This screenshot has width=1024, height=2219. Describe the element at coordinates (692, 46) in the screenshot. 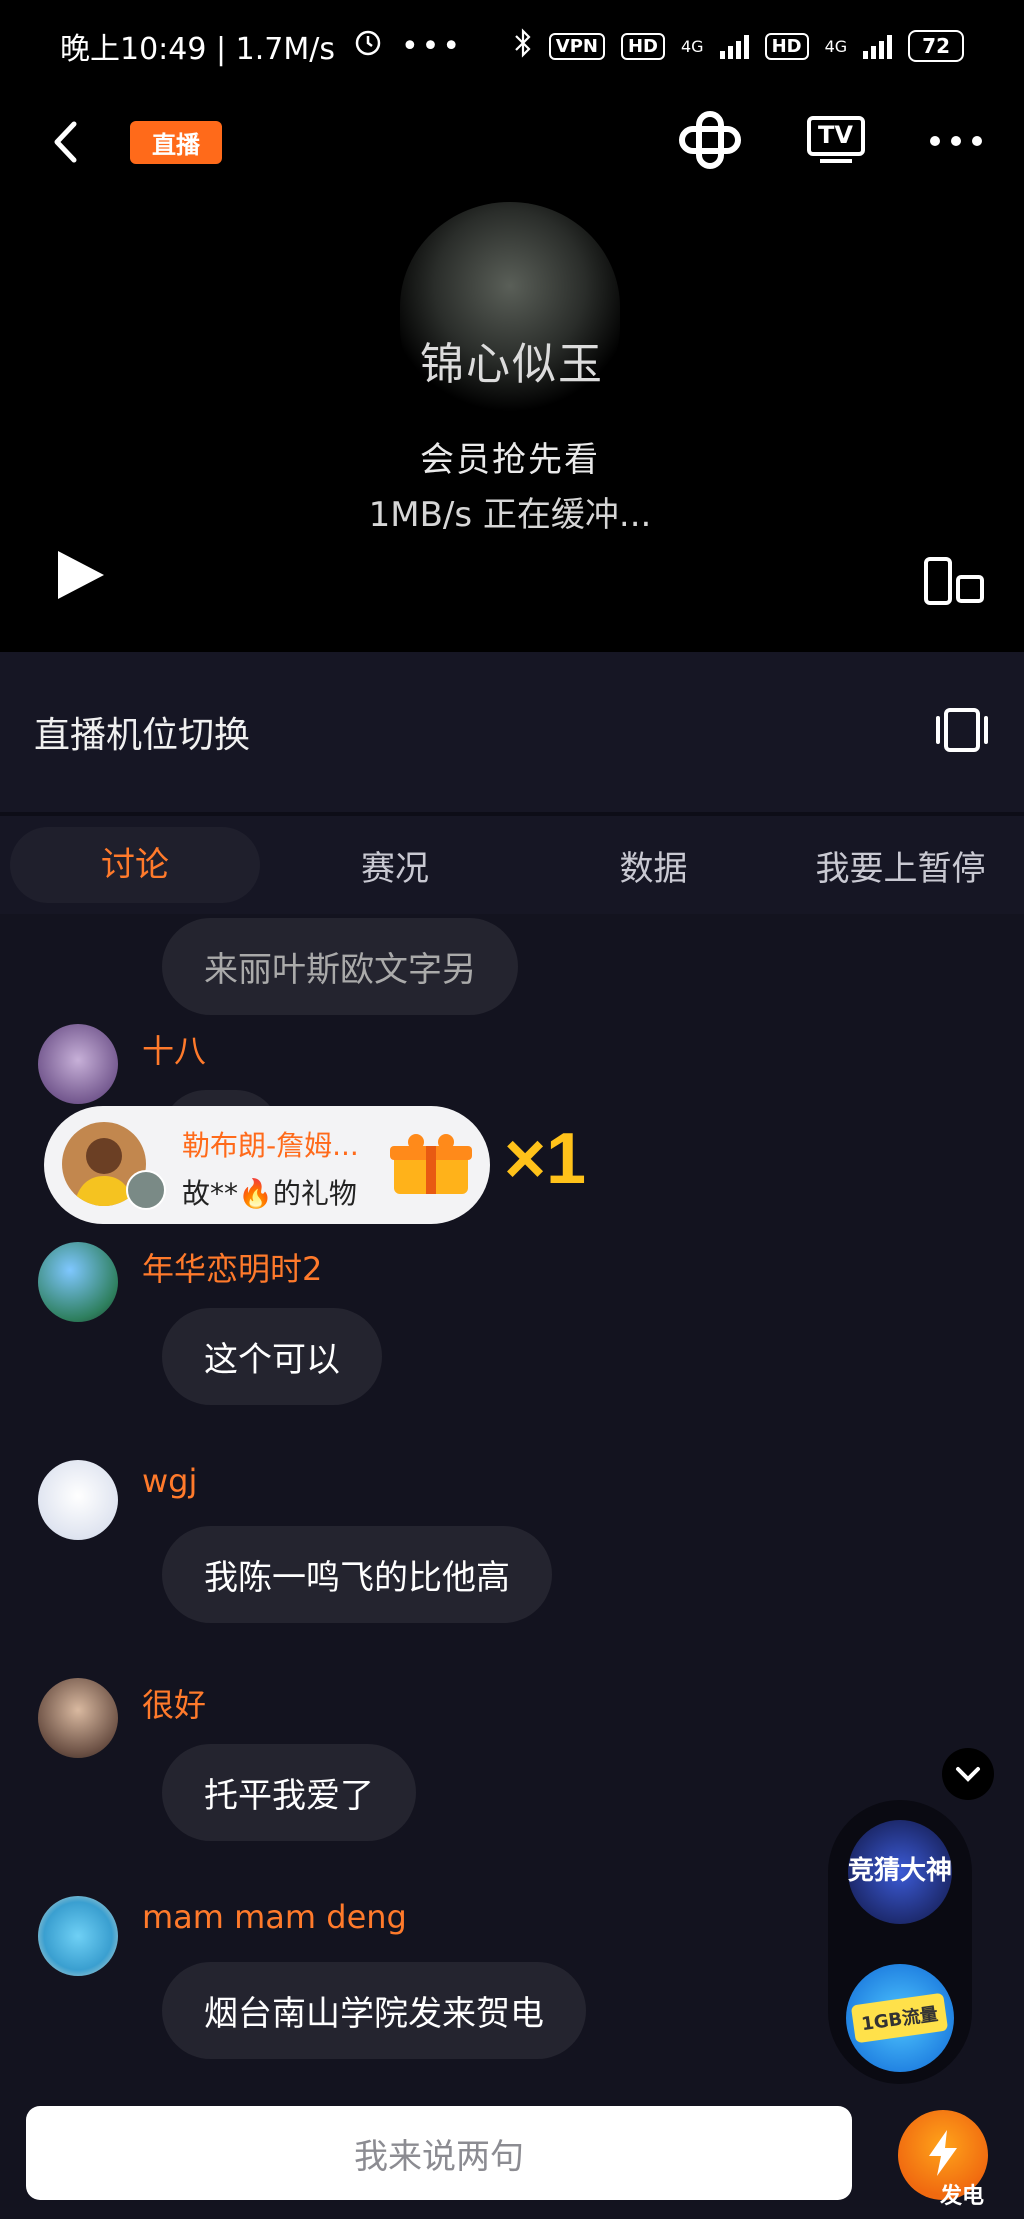

I see `network-type-1: 4G` at that location.